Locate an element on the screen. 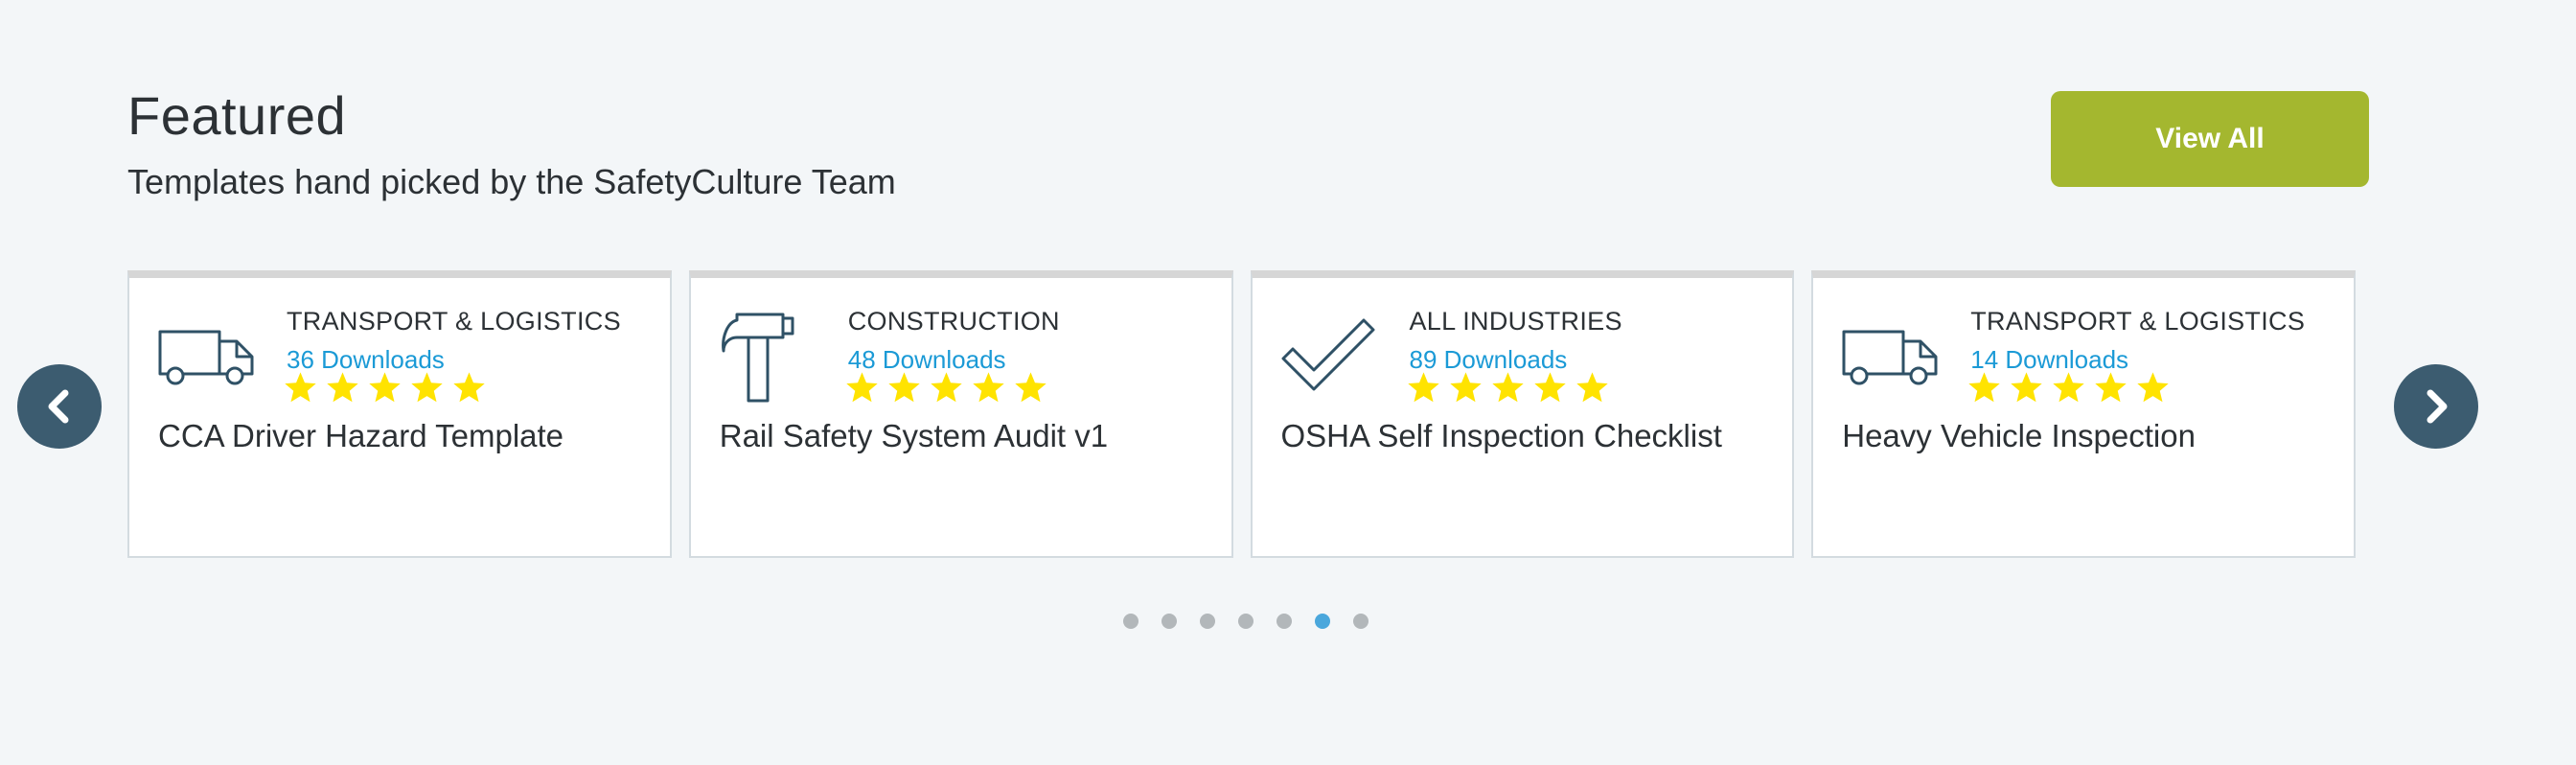  chevron-left-icon is located at coordinates (58, 407).